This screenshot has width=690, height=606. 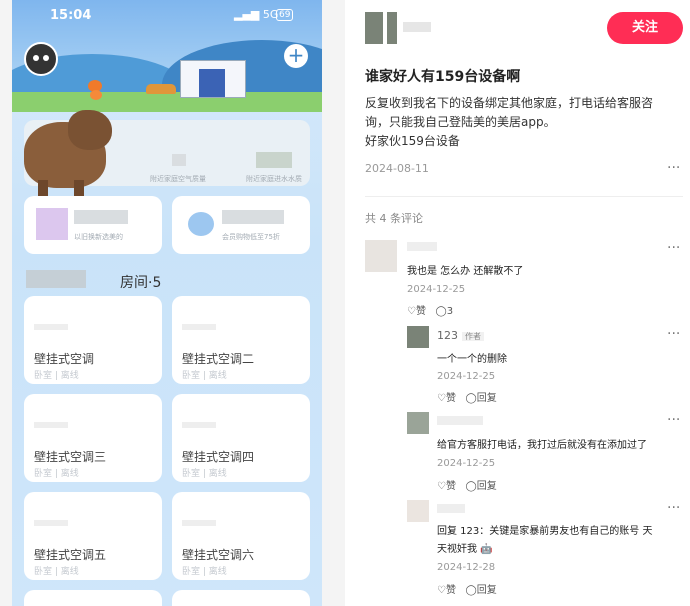 What do you see at coordinates (412, 141) in the screenshot?
I see `post-body-line: 好家伙159台设备` at bounding box center [412, 141].